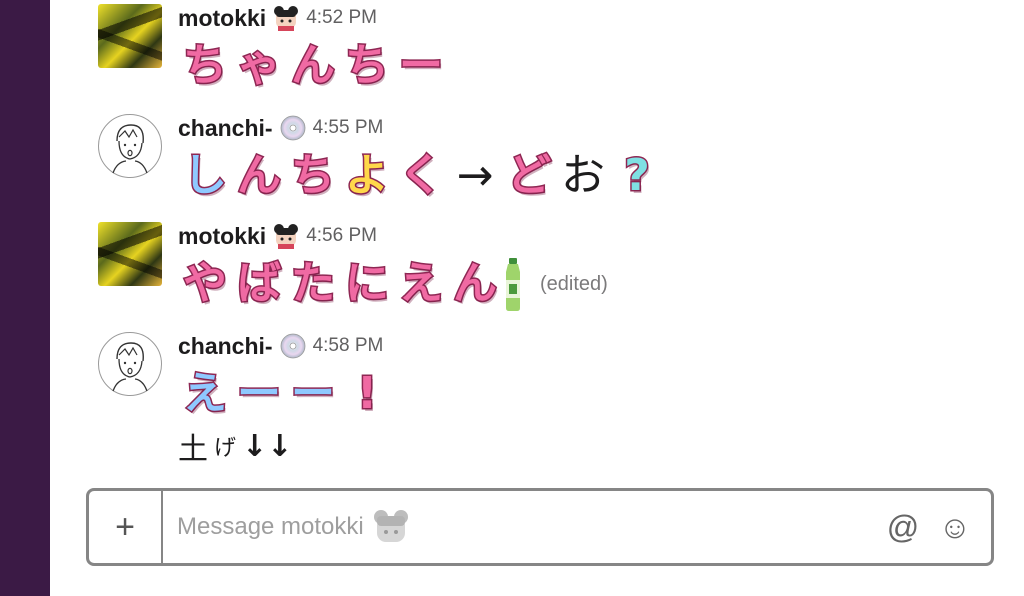 This screenshot has width=1024, height=596. What do you see at coordinates (367, 283) in the screenshot?
I see `sticker-char: に` at bounding box center [367, 283].